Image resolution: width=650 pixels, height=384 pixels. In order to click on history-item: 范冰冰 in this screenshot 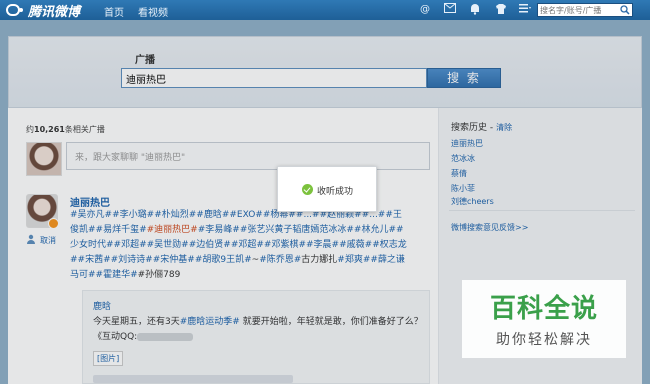, I will do `click(463, 158)`.